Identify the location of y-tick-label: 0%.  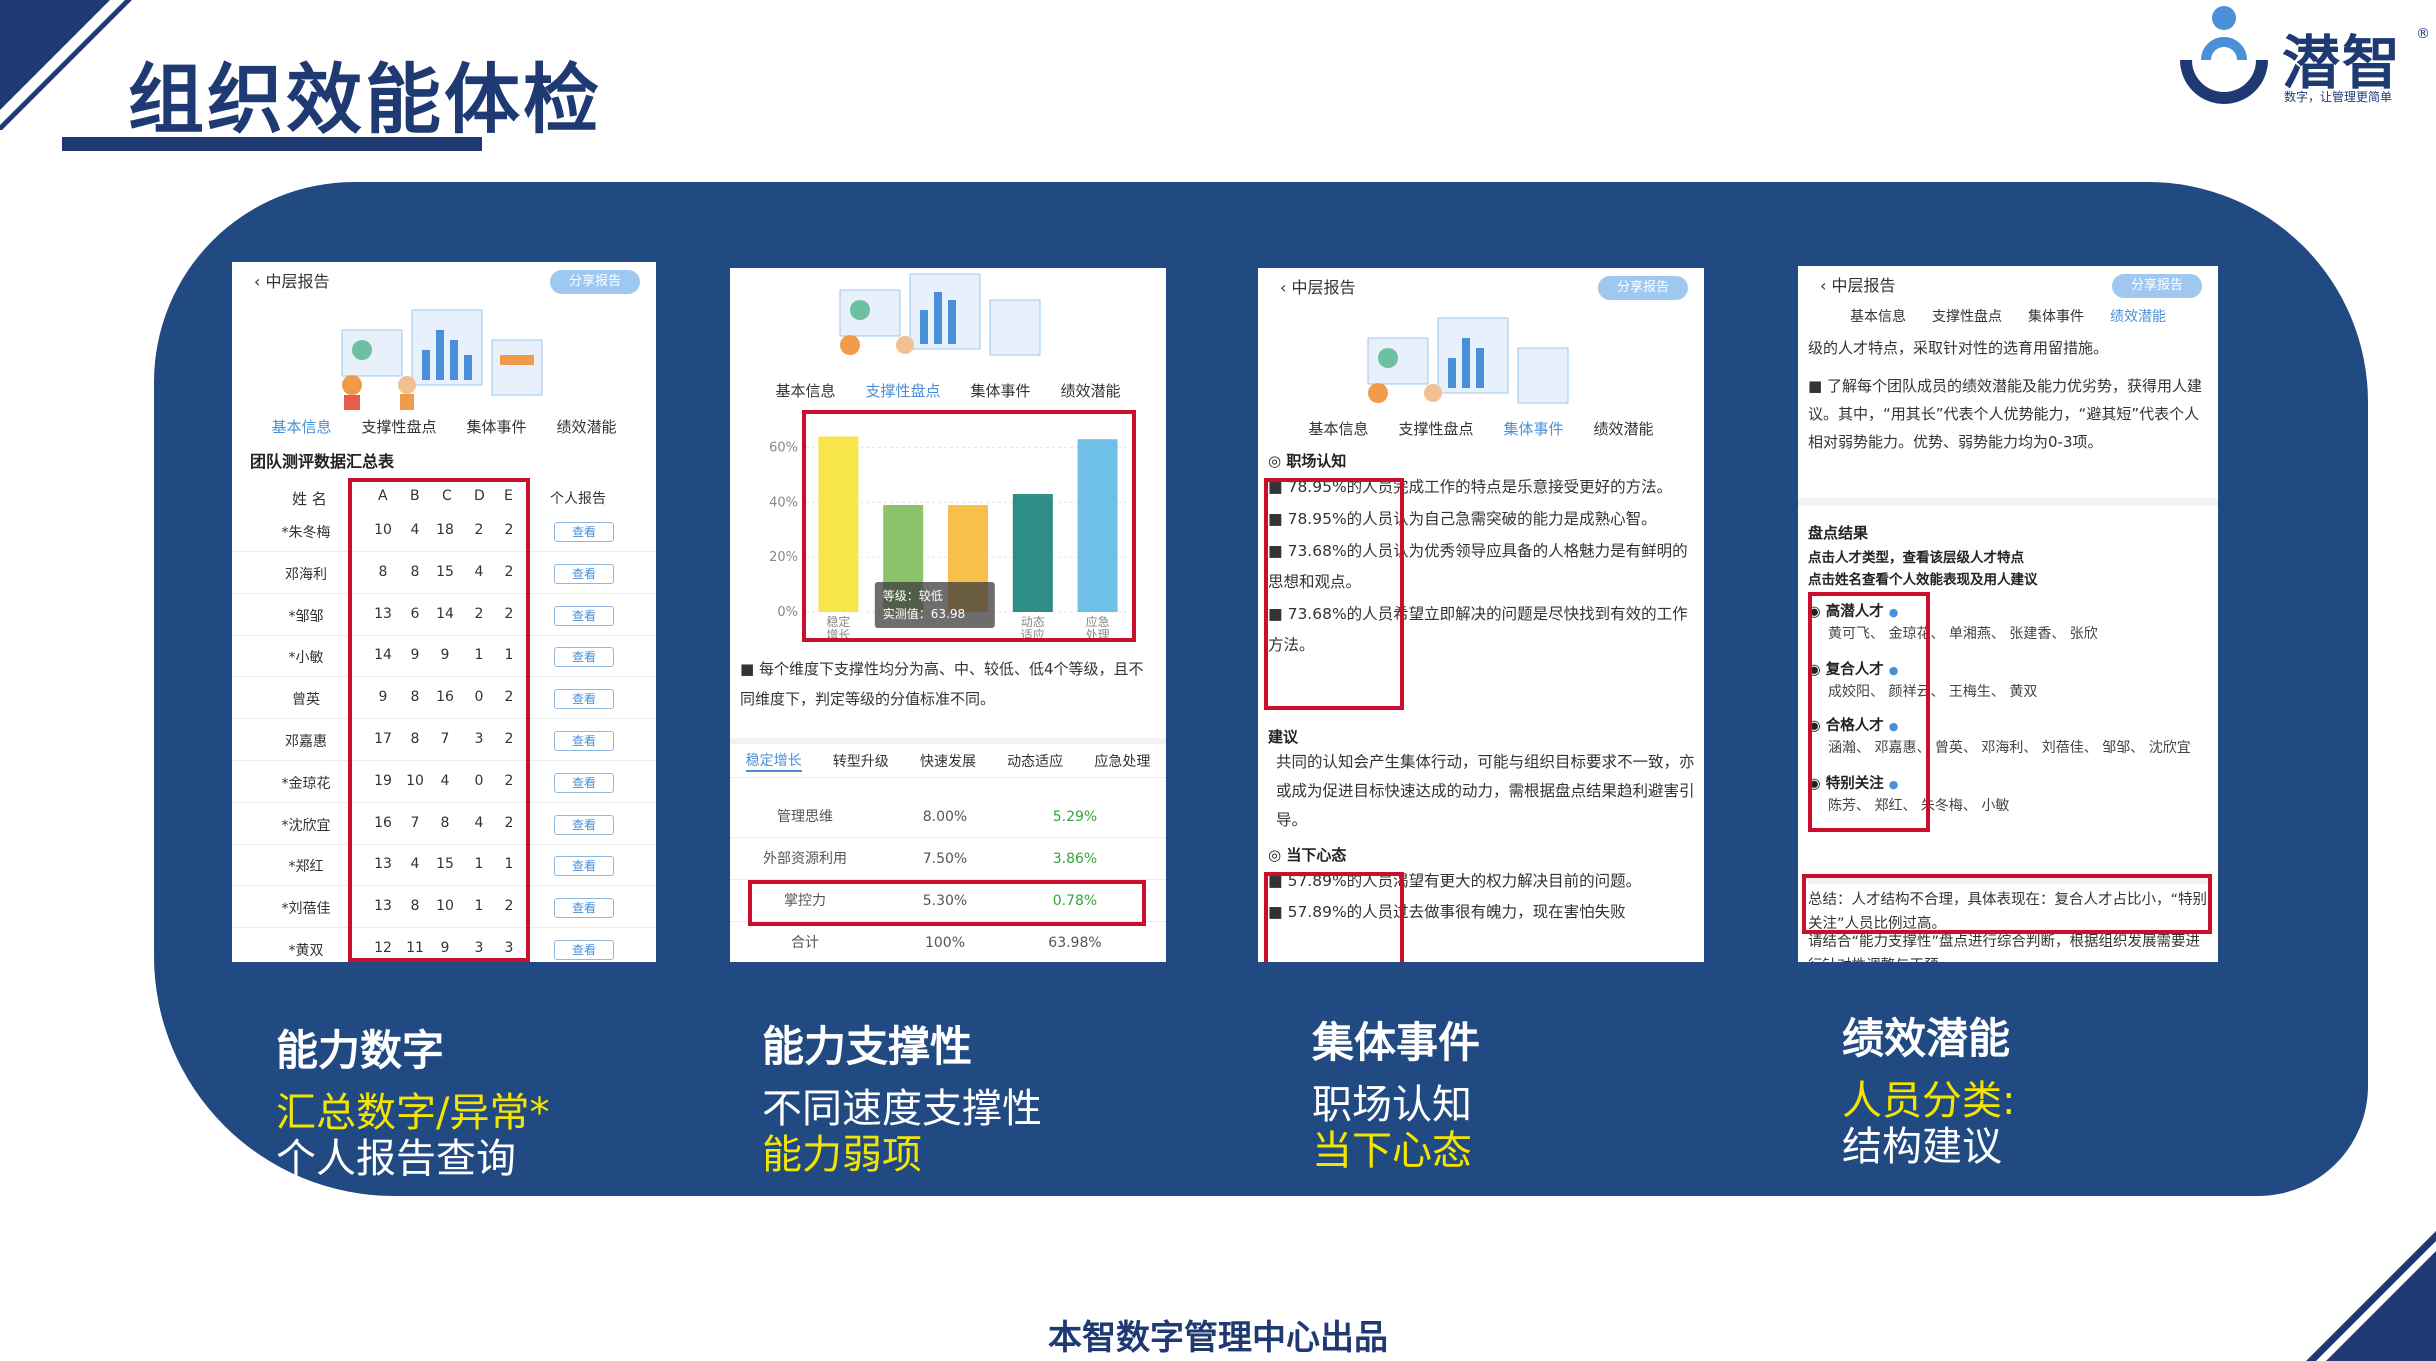
(787, 612).